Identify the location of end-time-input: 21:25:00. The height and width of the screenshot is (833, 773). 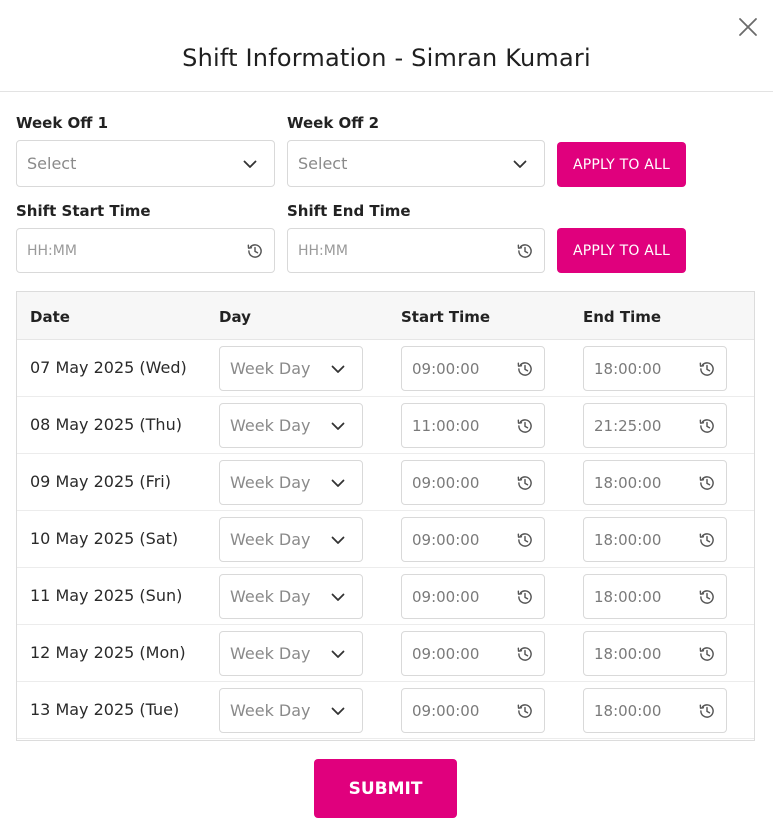
(655, 425).